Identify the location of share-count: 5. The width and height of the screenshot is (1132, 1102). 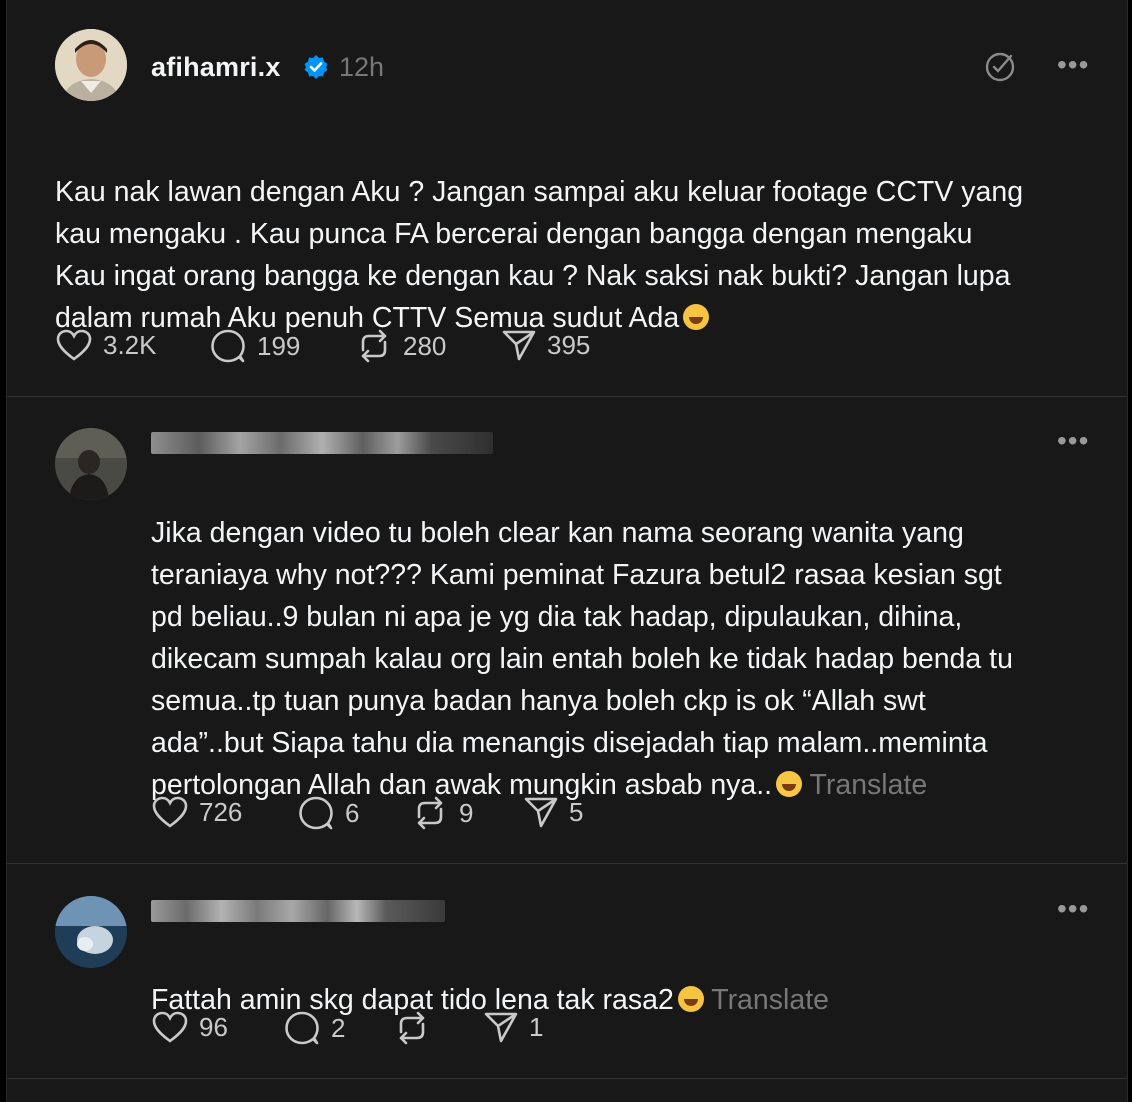
(576, 811).